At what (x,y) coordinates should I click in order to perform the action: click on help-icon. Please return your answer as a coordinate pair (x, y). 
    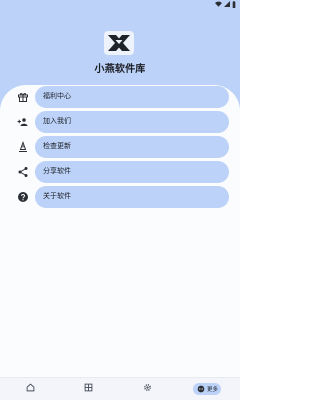
    Looking at the image, I should click on (23, 197).